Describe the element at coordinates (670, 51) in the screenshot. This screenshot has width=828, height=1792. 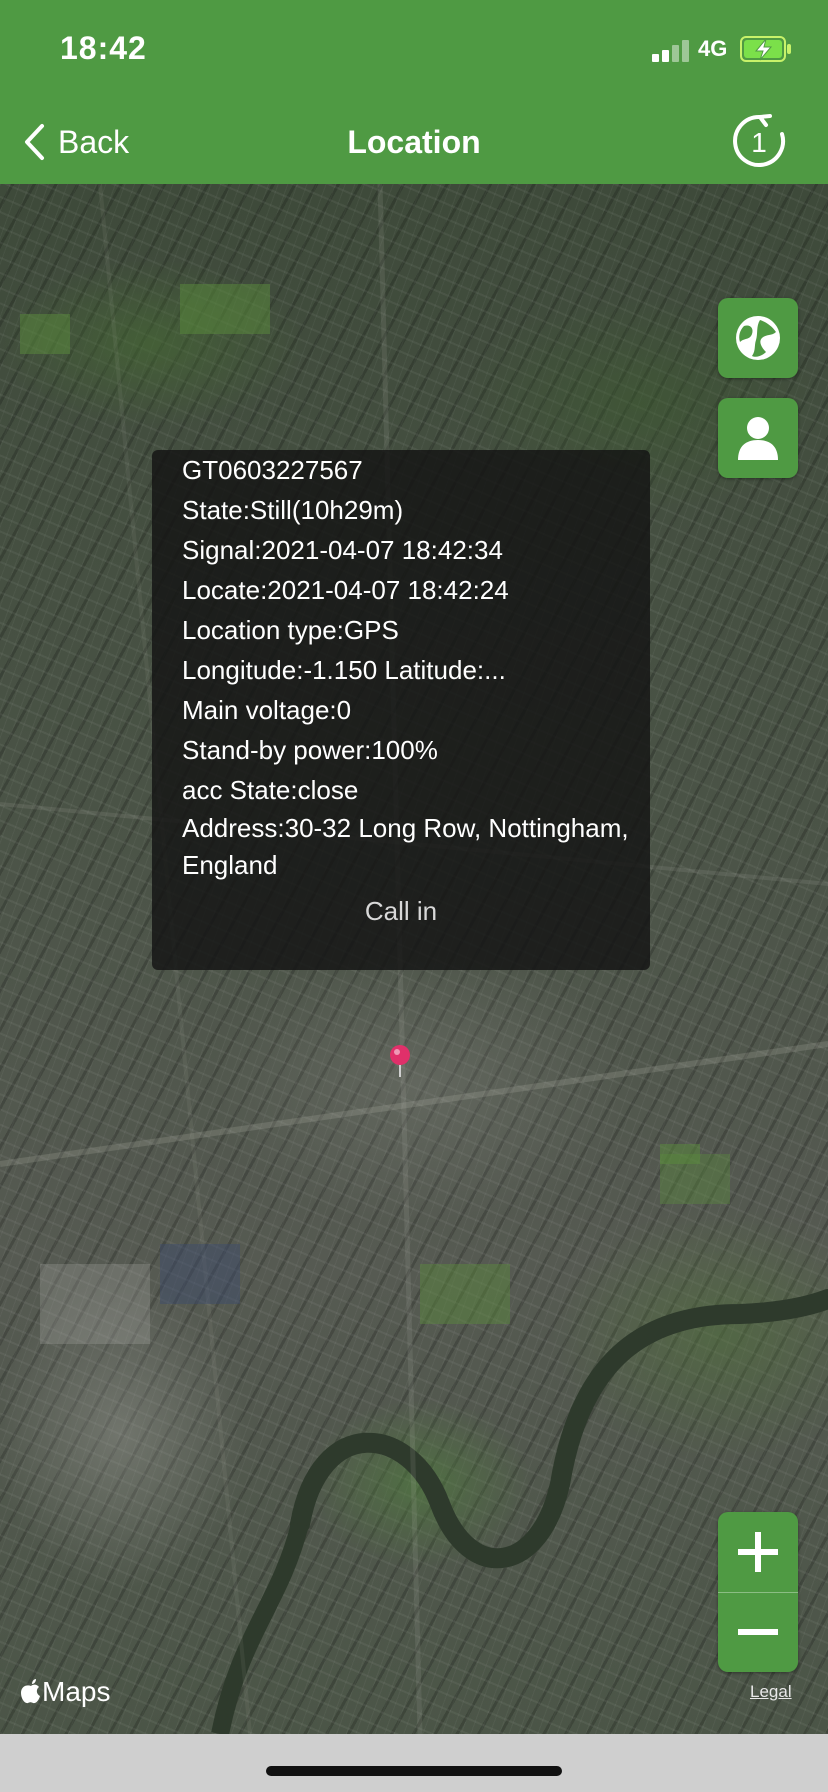
I see `cellular-signal-icon` at that location.